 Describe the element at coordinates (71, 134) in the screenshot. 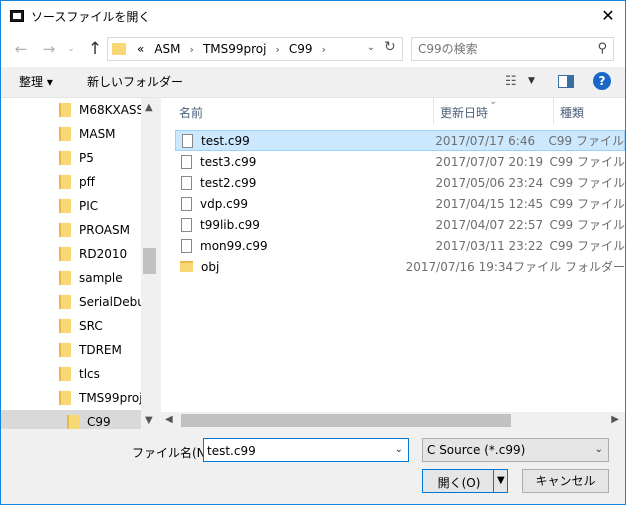

I see `tree-item-masm: MASM` at that location.